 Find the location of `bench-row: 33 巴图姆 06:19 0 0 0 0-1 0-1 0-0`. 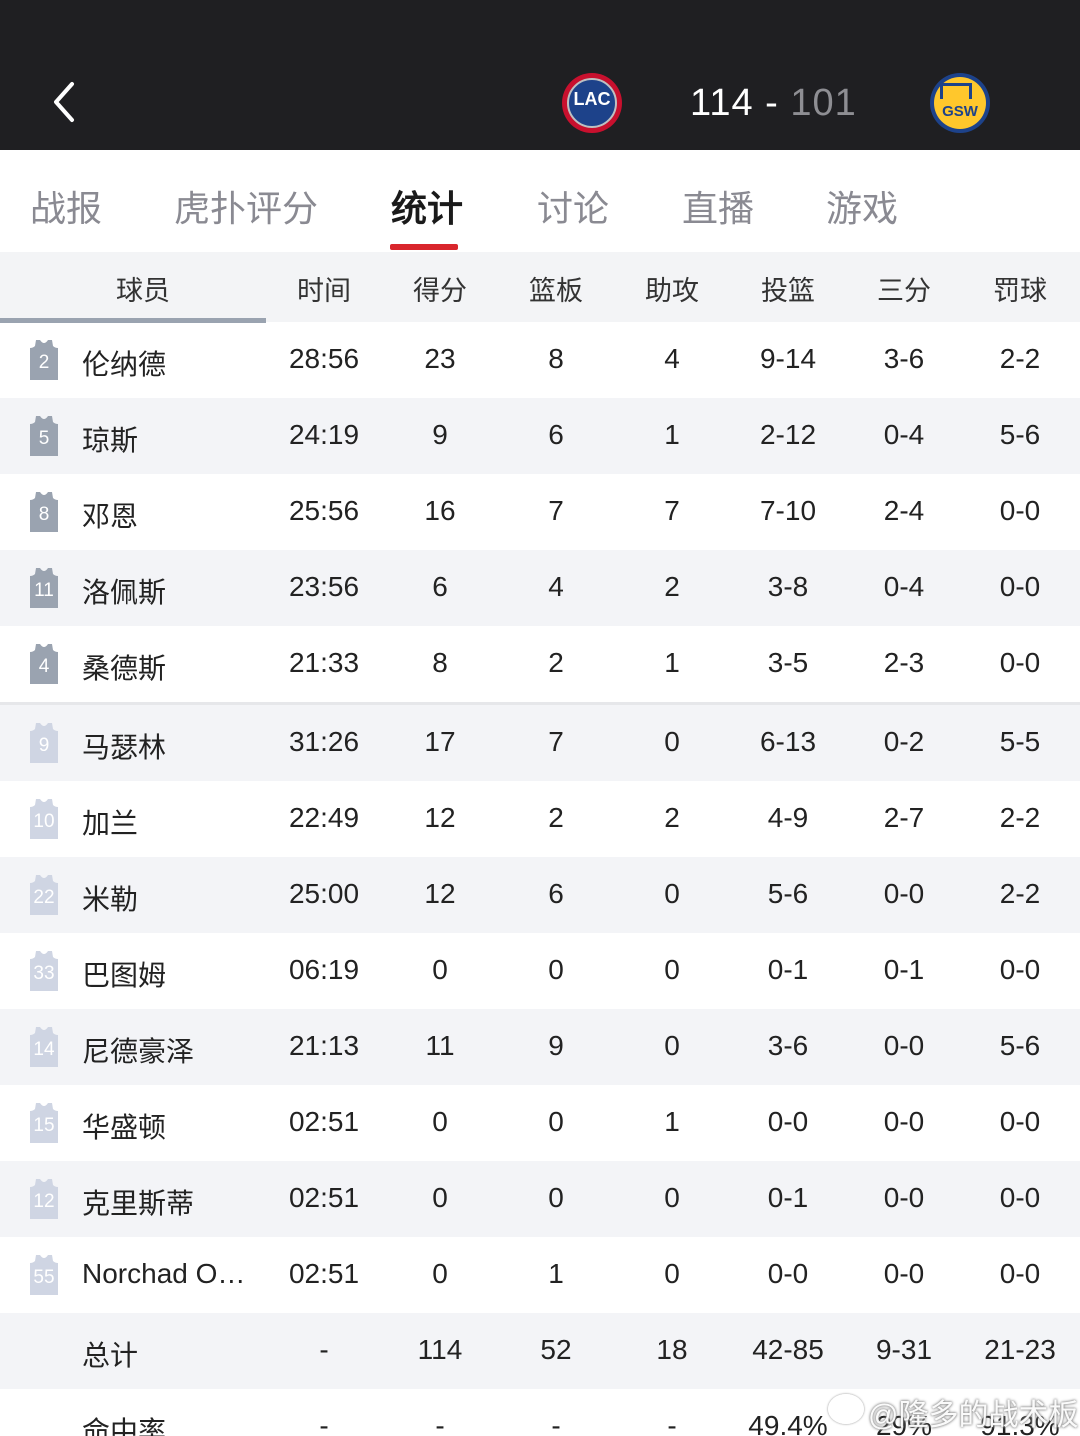

bench-row: 33 巴图姆 06:19 0 0 0 0-1 0-1 0-0 is located at coordinates (540, 971).